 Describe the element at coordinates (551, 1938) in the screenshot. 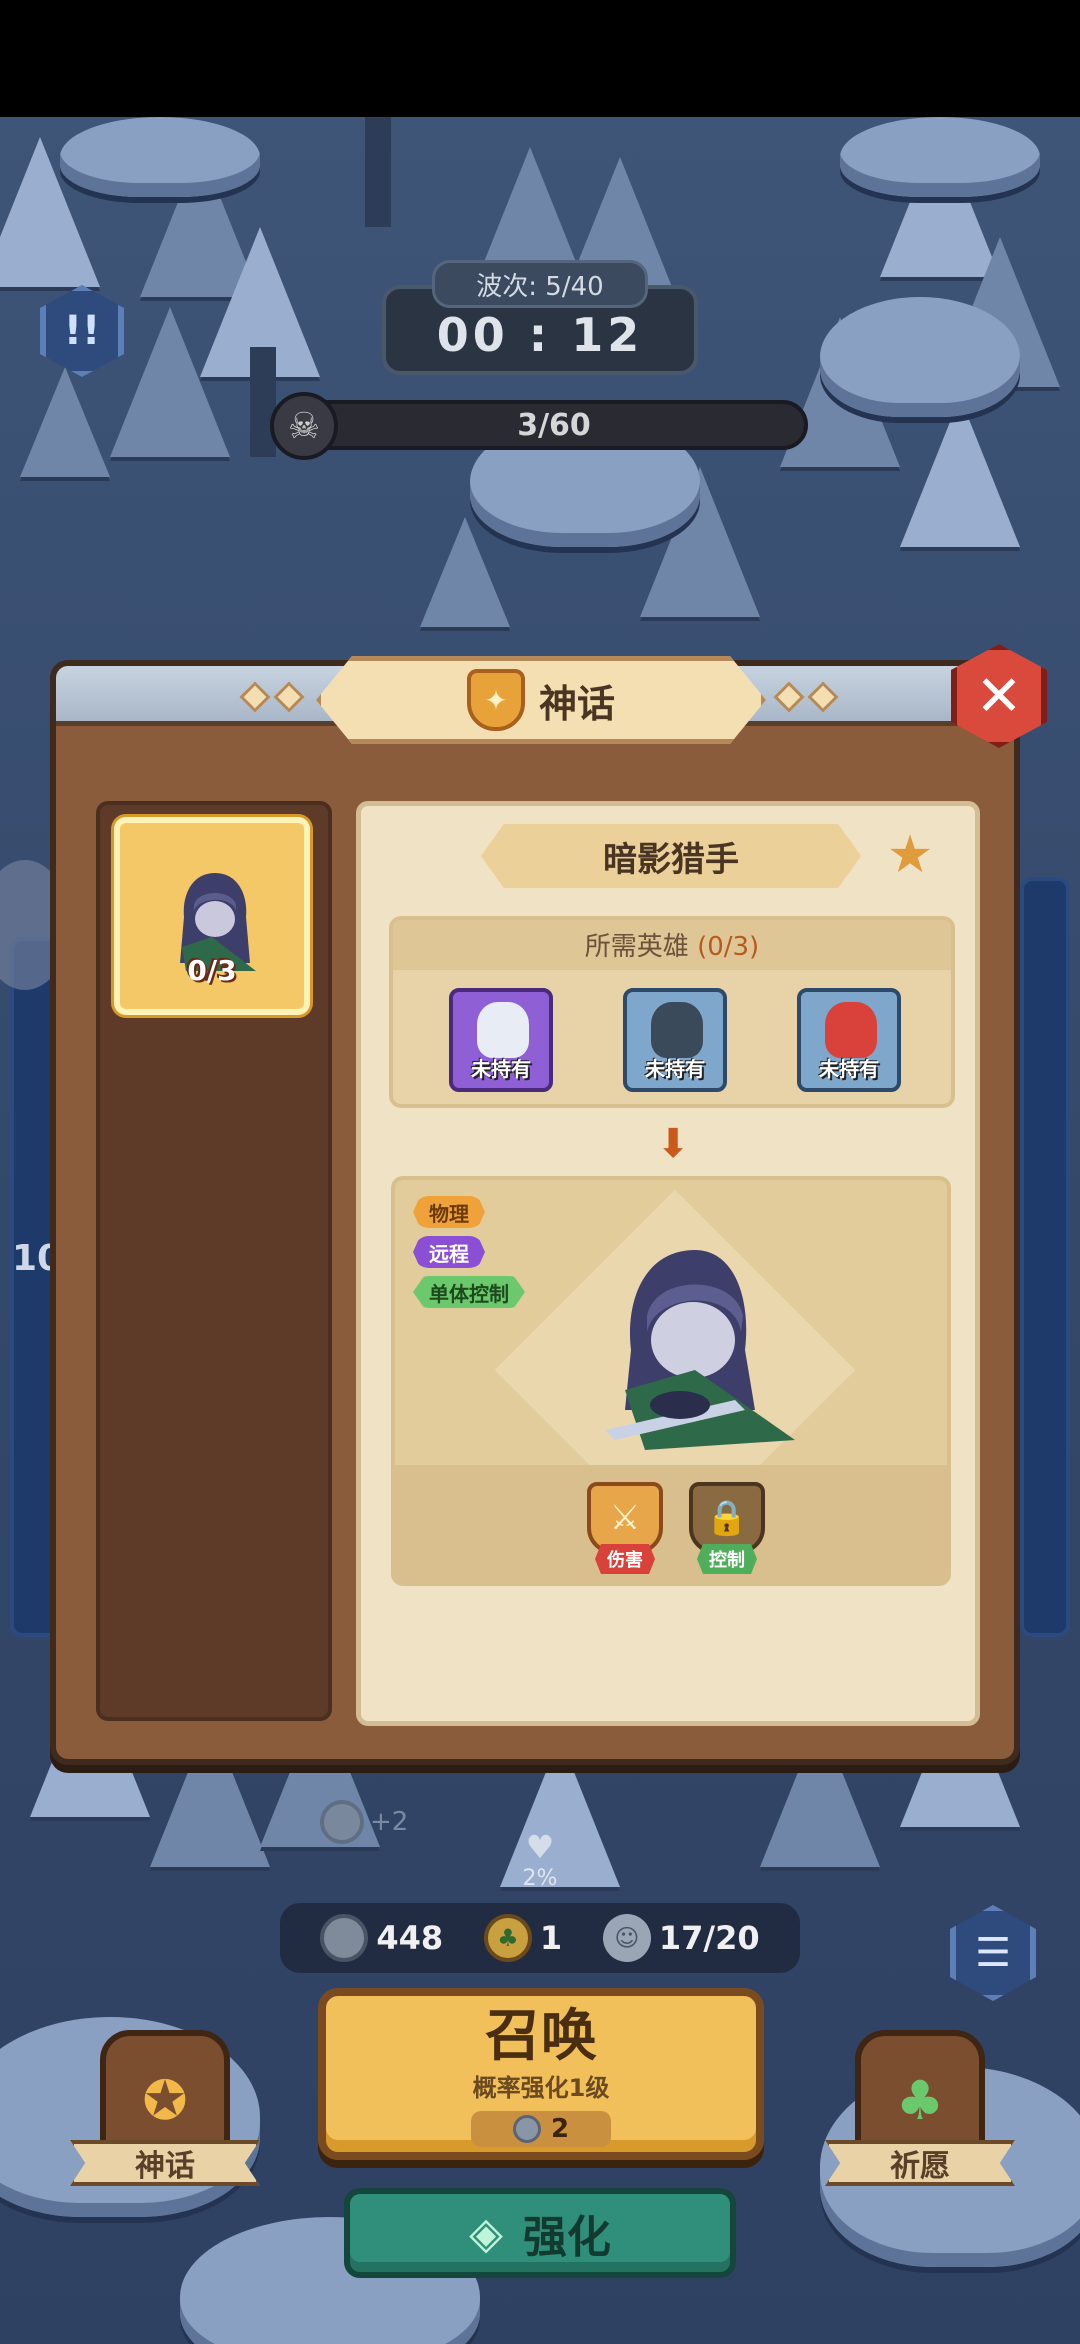

I see `clover-value: 1` at that location.